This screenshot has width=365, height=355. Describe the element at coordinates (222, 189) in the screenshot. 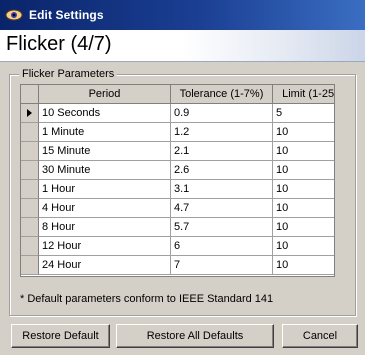

I see `tolerance-cell: 3.1` at that location.